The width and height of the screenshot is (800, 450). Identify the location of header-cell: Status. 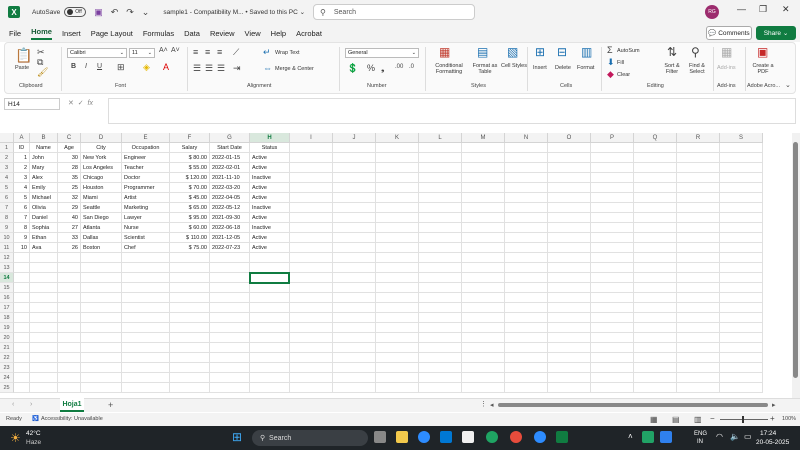
(270, 148).